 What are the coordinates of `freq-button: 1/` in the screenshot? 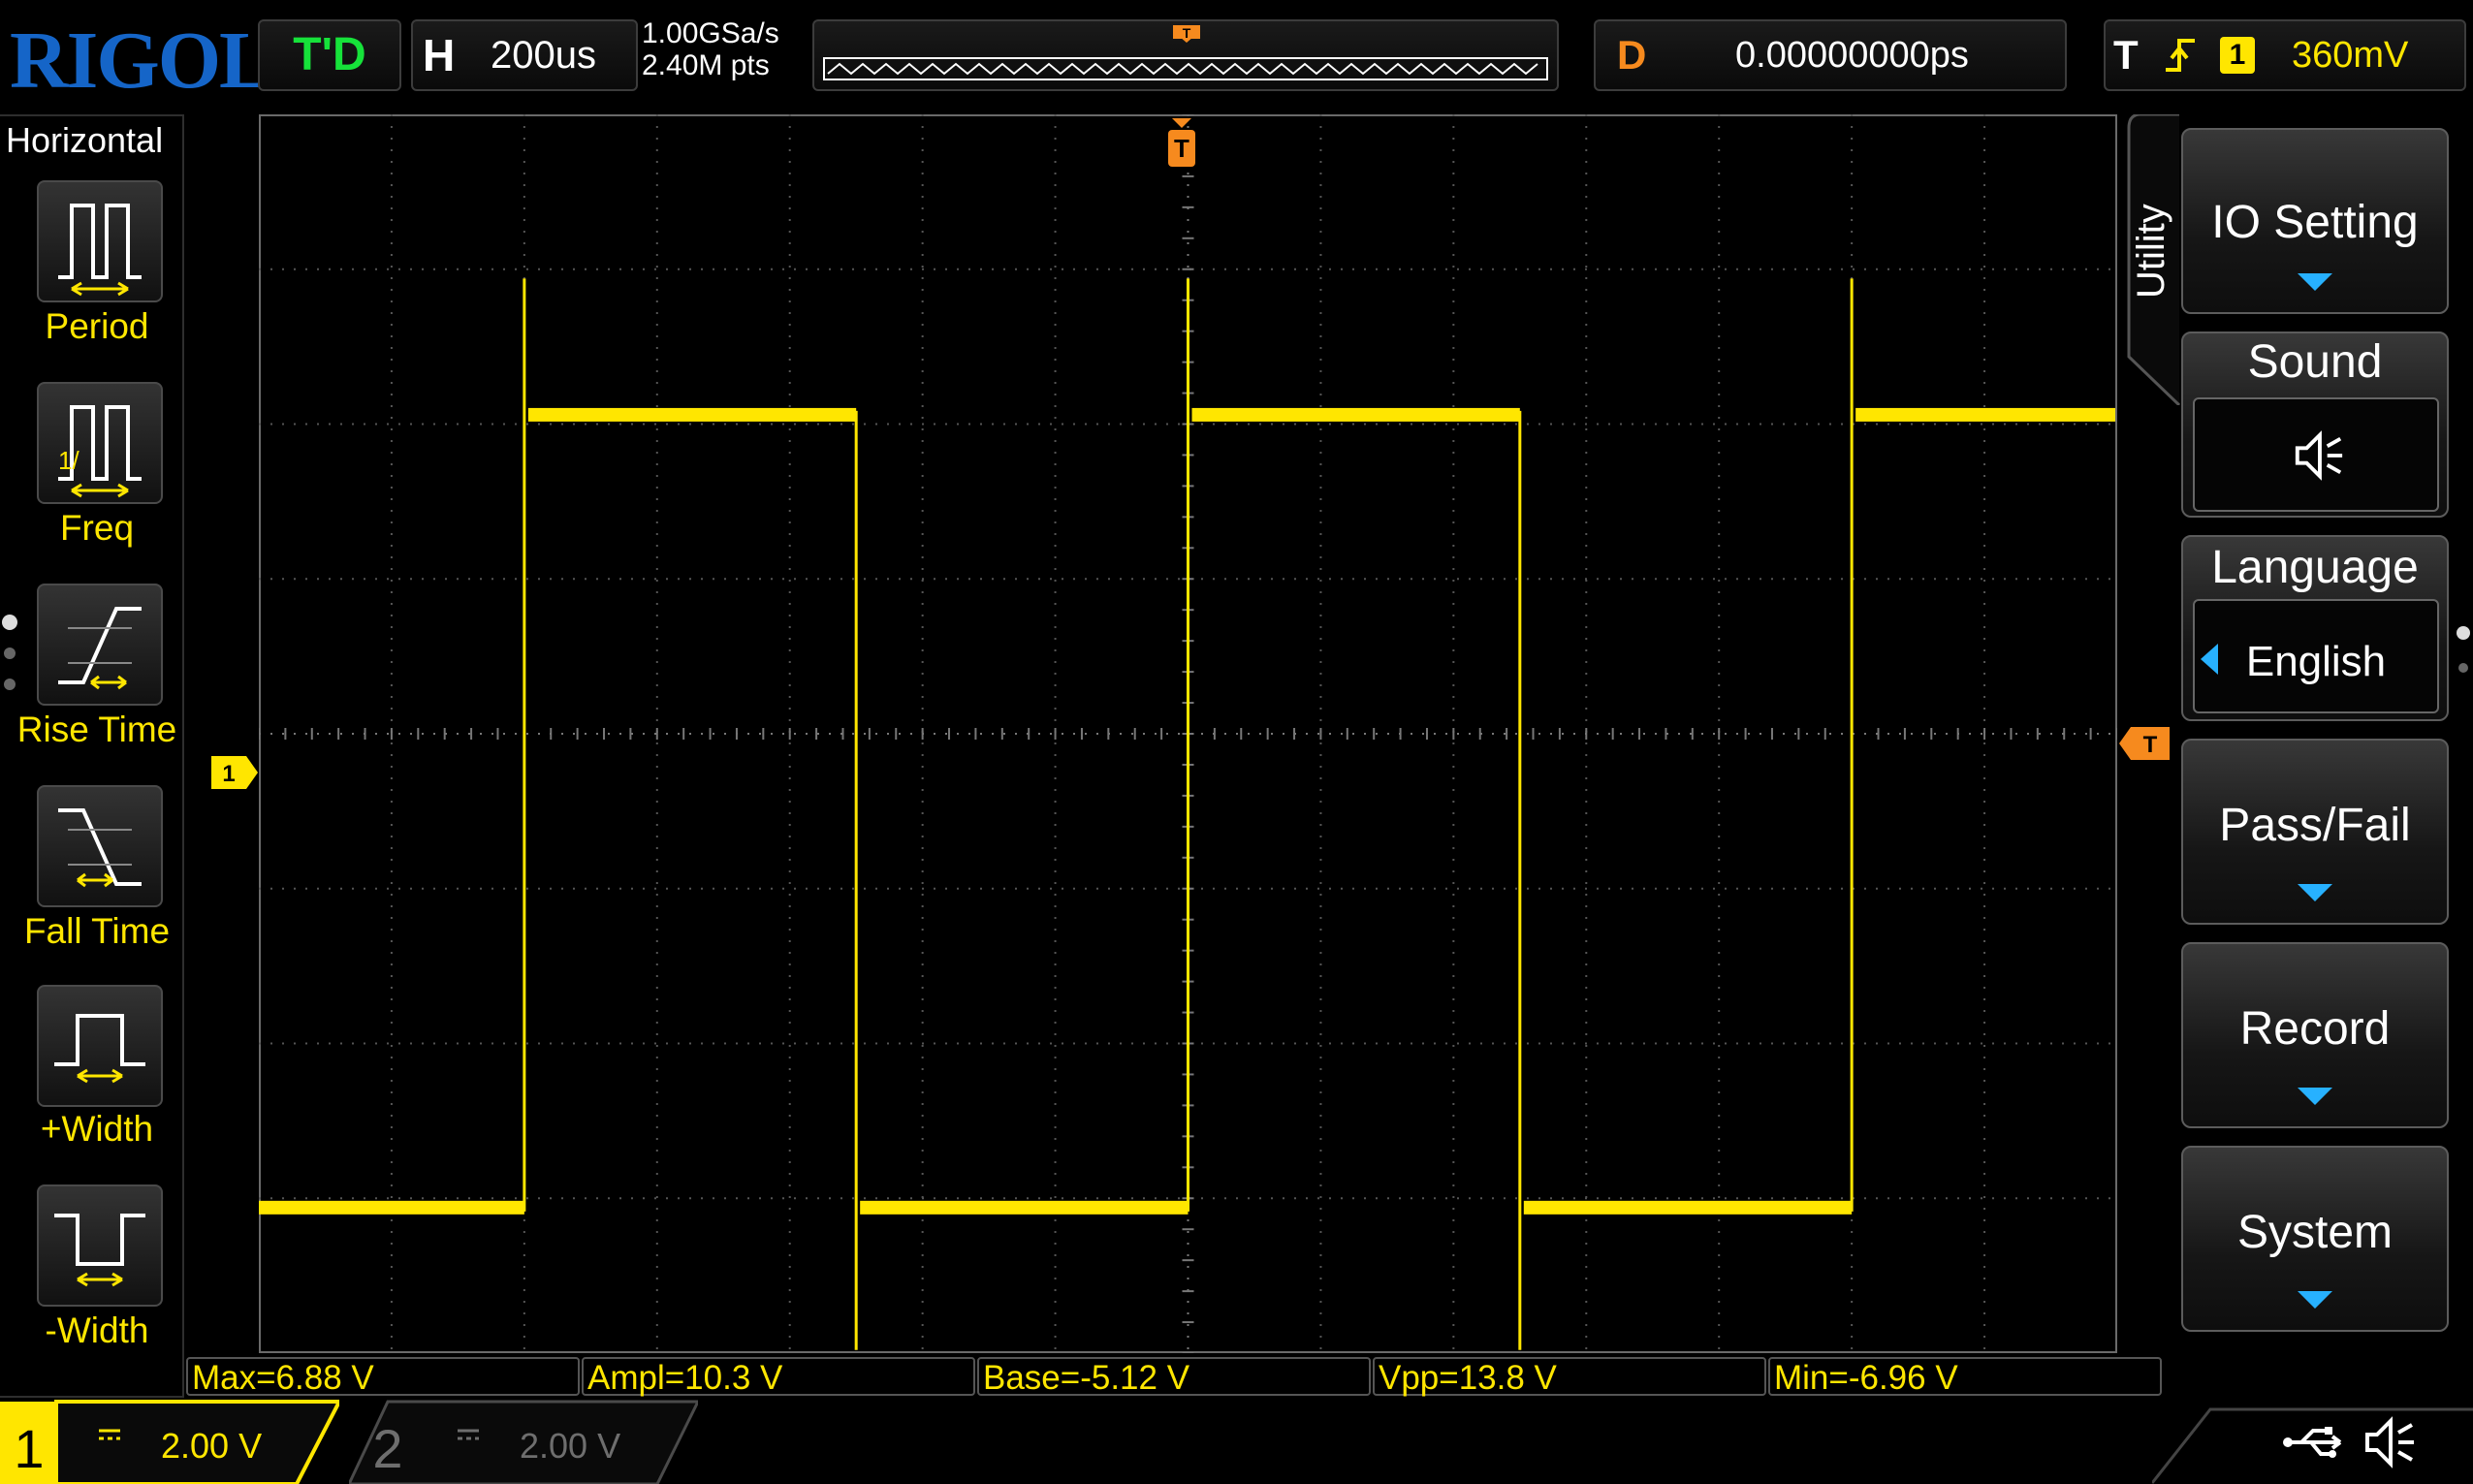 It's located at (100, 443).